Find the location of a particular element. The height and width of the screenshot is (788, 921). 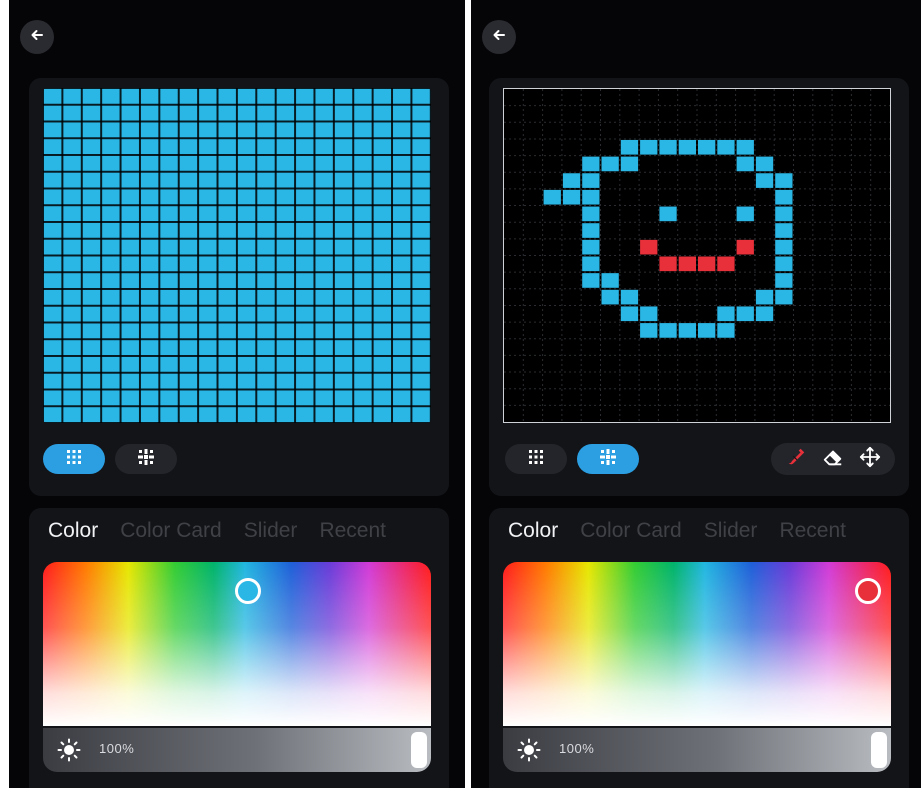

move-tool-button is located at coordinates (870, 459).